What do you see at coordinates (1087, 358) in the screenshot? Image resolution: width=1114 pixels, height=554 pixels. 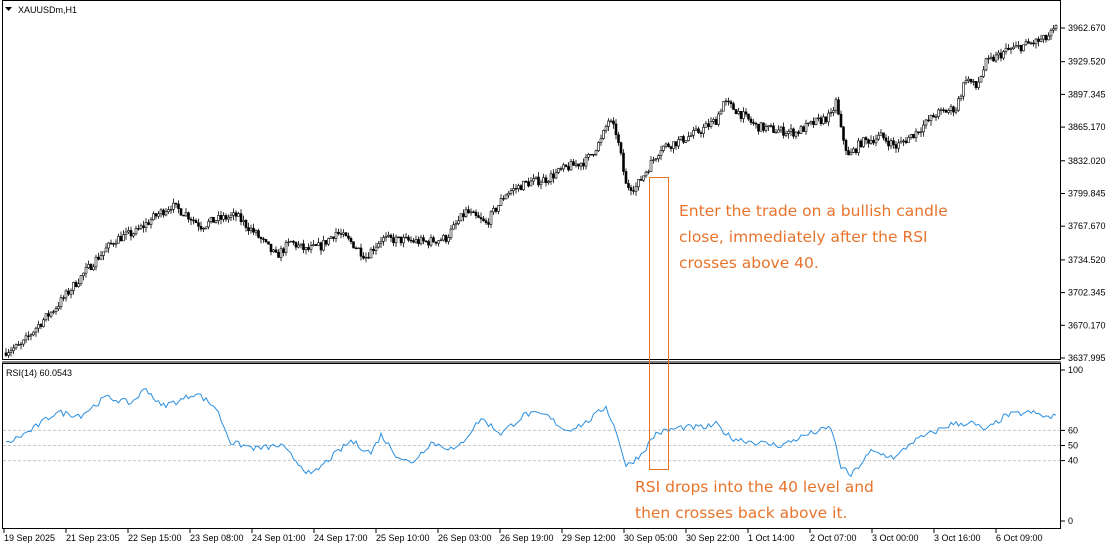 I see `price-tick-label: 3637.995` at bounding box center [1087, 358].